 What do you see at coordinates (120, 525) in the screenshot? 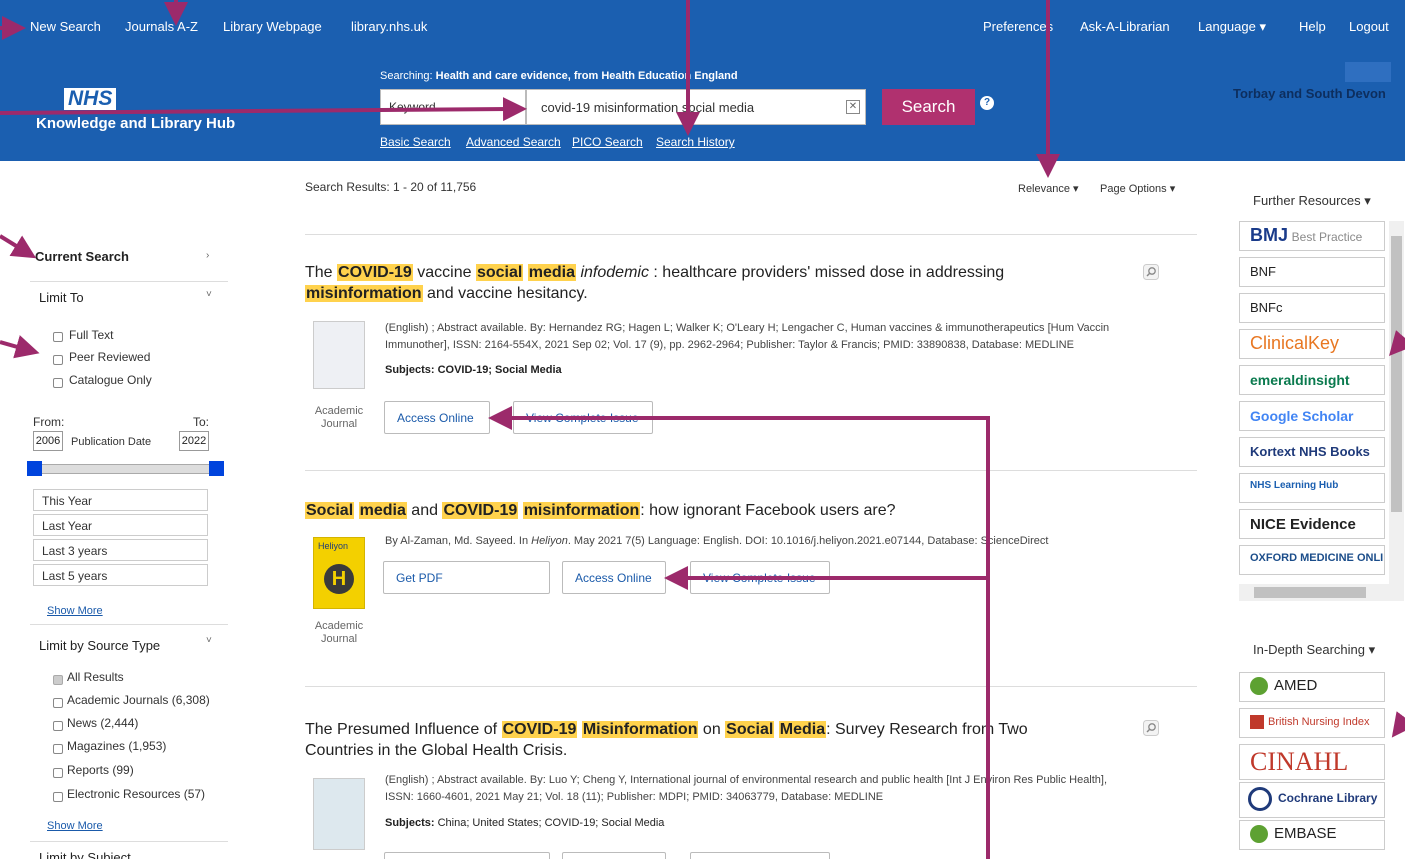
I see `last-year-option: Last Year` at bounding box center [120, 525].